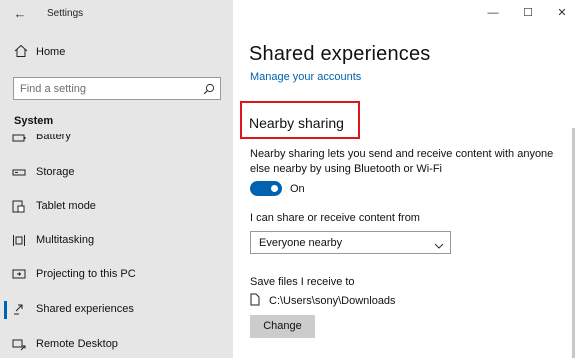 This screenshot has width=580, height=358. I want to click on sidebar-item-projecting: Projecting to this PC, so click(116, 275).